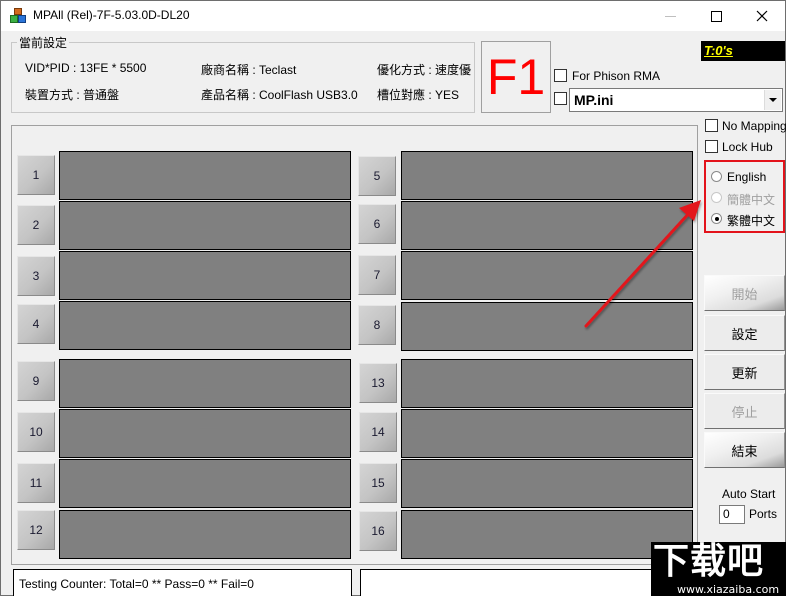 This screenshot has height=596, width=786. What do you see at coordinates (747, 147) in the screenshot?
I see `lock-hub-label: Lock Hub` at bounding box center [747, 147].